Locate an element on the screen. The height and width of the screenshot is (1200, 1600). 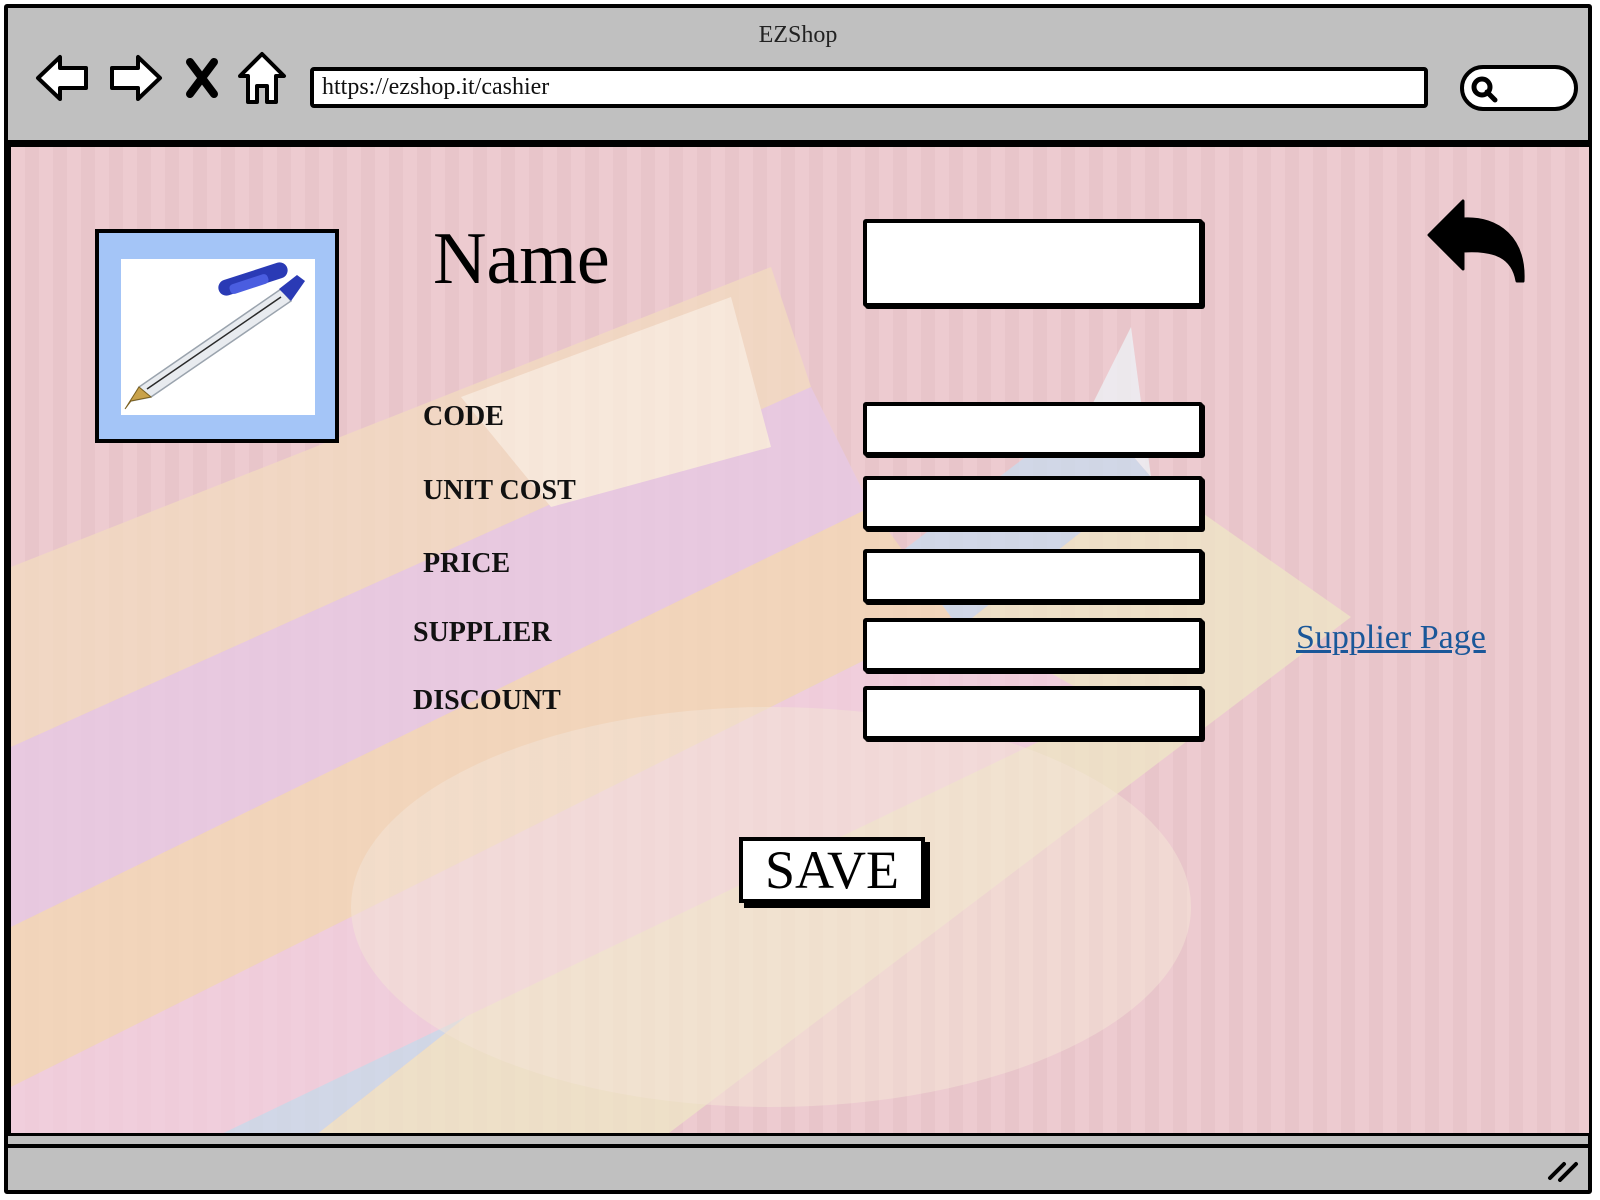
forward-nav-button is located at coordinates (136, 78).